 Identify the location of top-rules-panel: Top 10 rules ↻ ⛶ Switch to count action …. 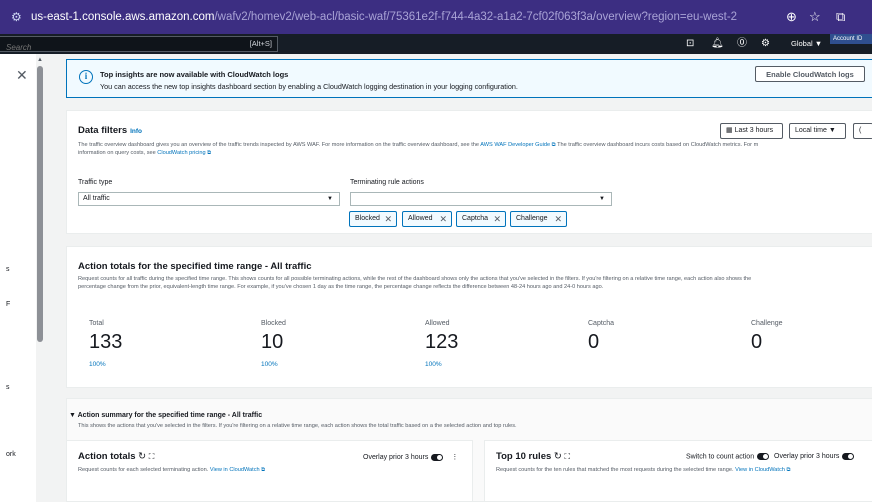
(678, 471).